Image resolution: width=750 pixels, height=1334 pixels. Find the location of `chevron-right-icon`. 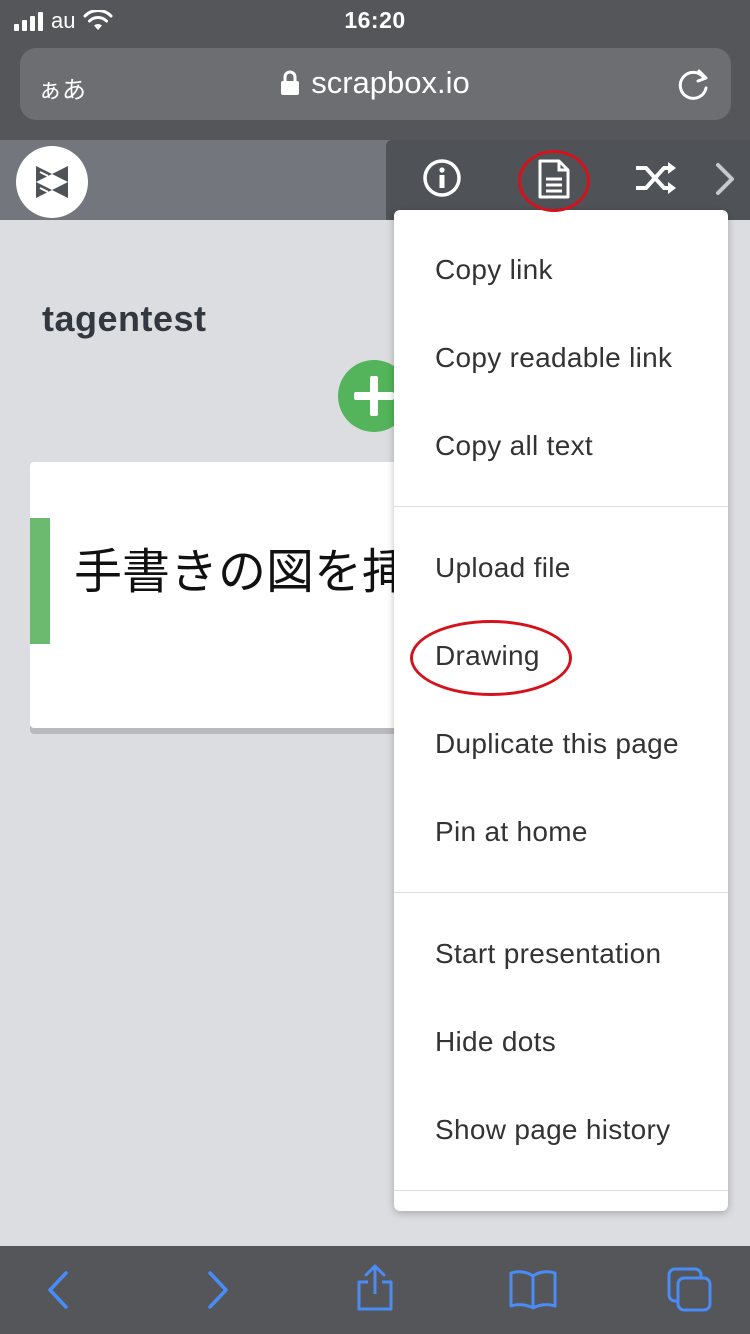

chevron-right-icon is located at coordinates (725, 179).